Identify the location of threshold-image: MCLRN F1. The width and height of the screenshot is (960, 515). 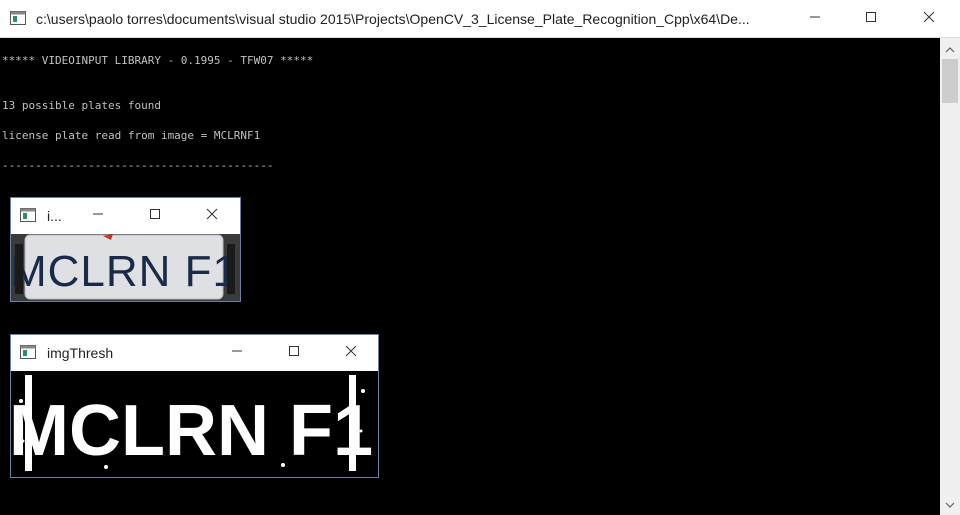
(194, 424).